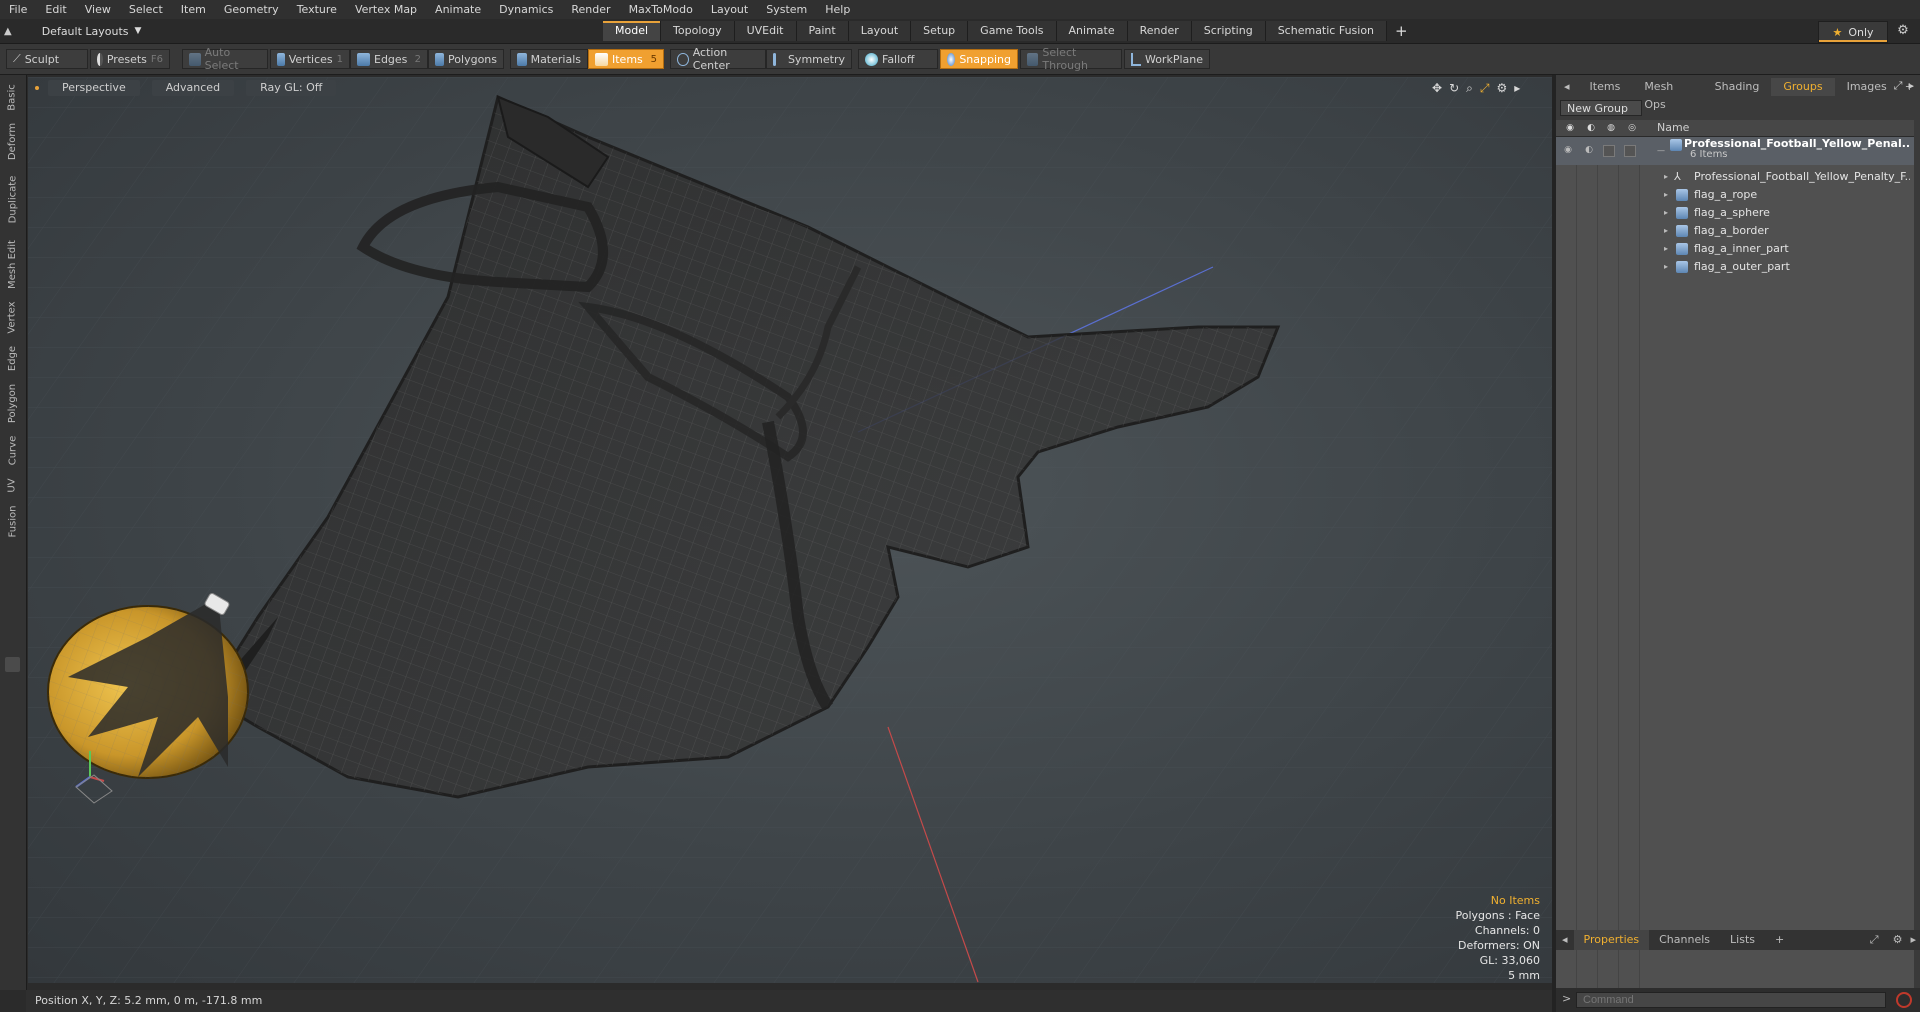 Image resolution: width=1920 pixels, height=1012 pixels. I want to click on eye-icon: ◉, so click(1568, 150).